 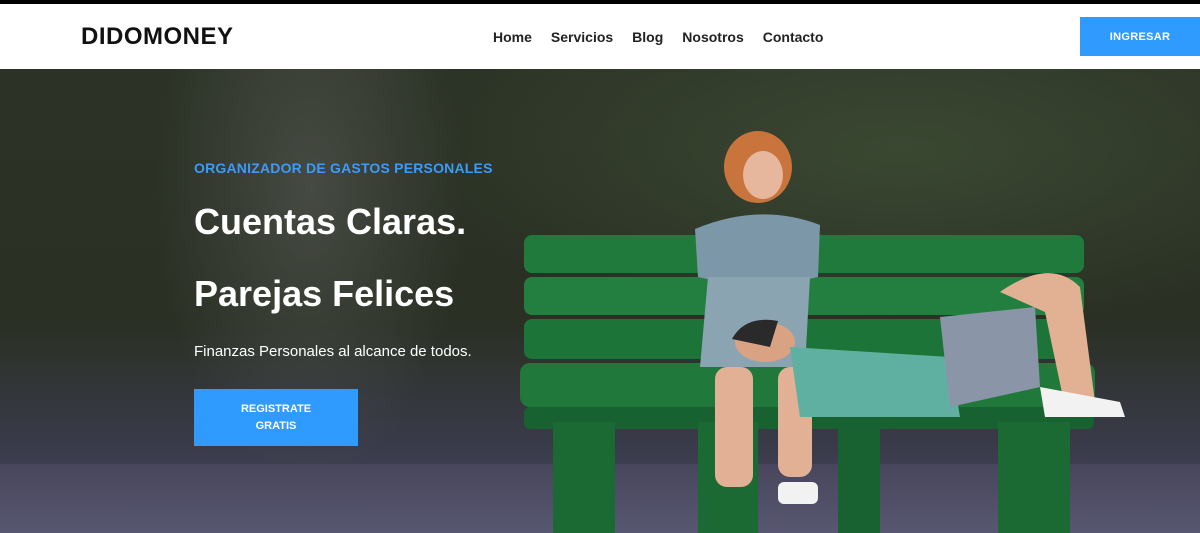 What do you see at coordinates (647, 37) in the screenshot?
I see `nav-blog-link: Blog` at bounding box center [647, 37].